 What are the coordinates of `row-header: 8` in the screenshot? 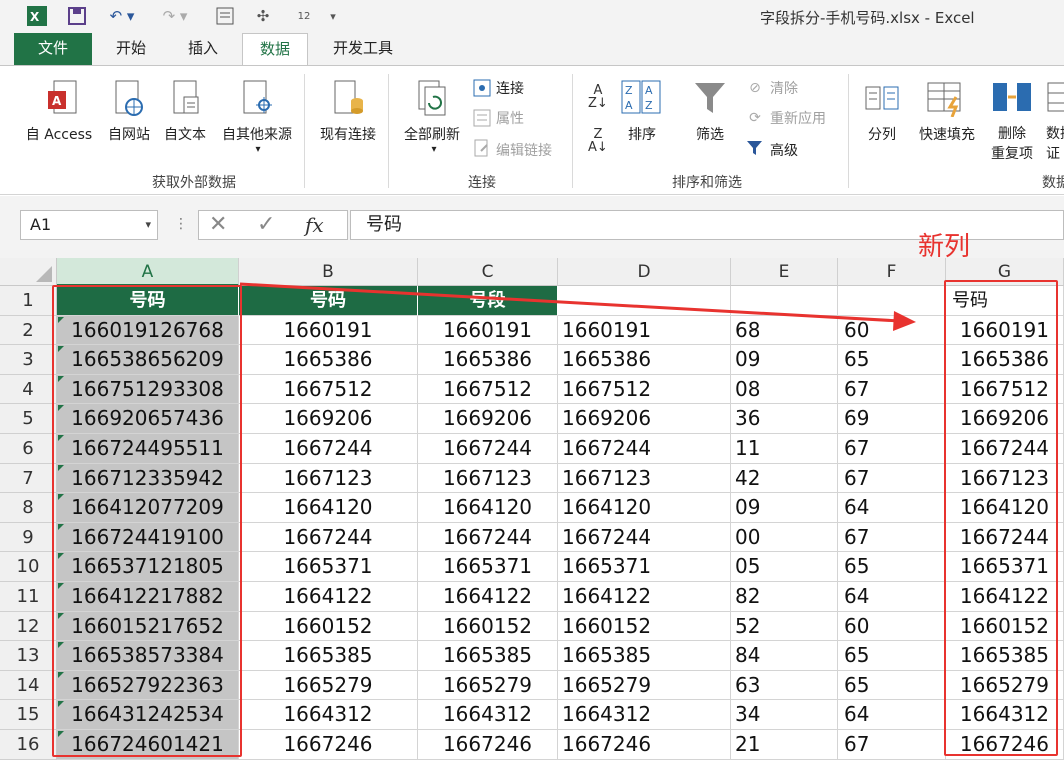 It's located at (28, 508).